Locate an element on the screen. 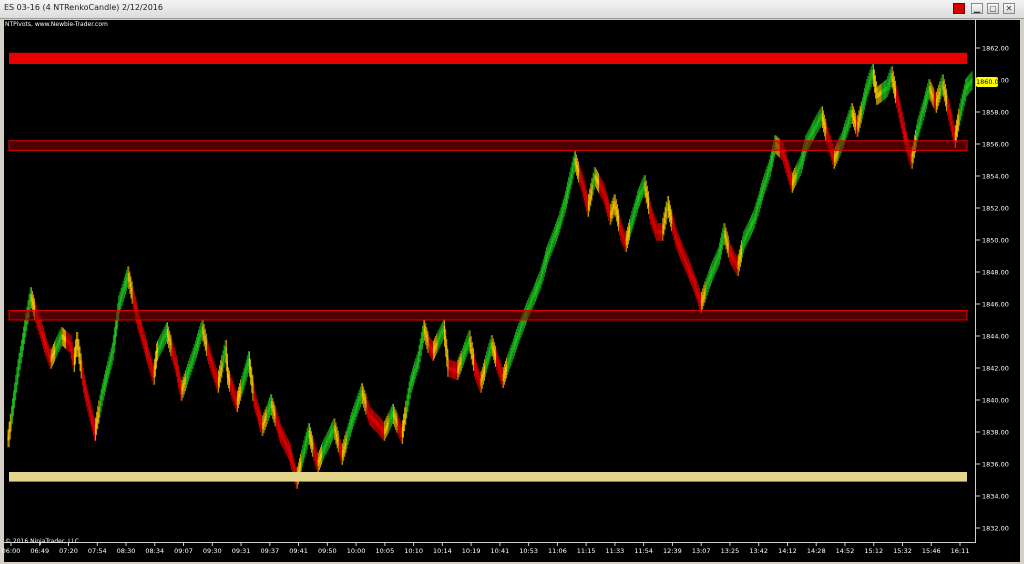 Image resolution: width=1024 pixels, height=564 pixels. x-tick-label: 11:15 is located at coordinates (586, 551).